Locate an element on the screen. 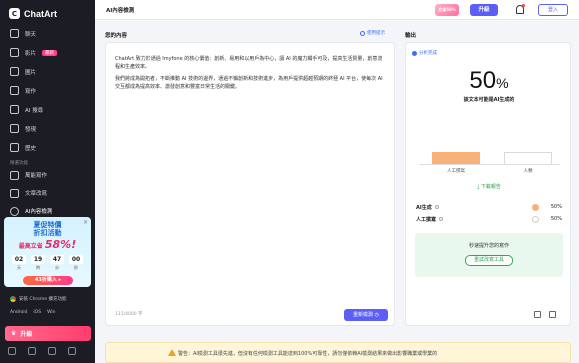 Image resolution: width=579 pixels, height=363 pixels. output-panel-label: 輸出 is located at coordinates (411, 36).